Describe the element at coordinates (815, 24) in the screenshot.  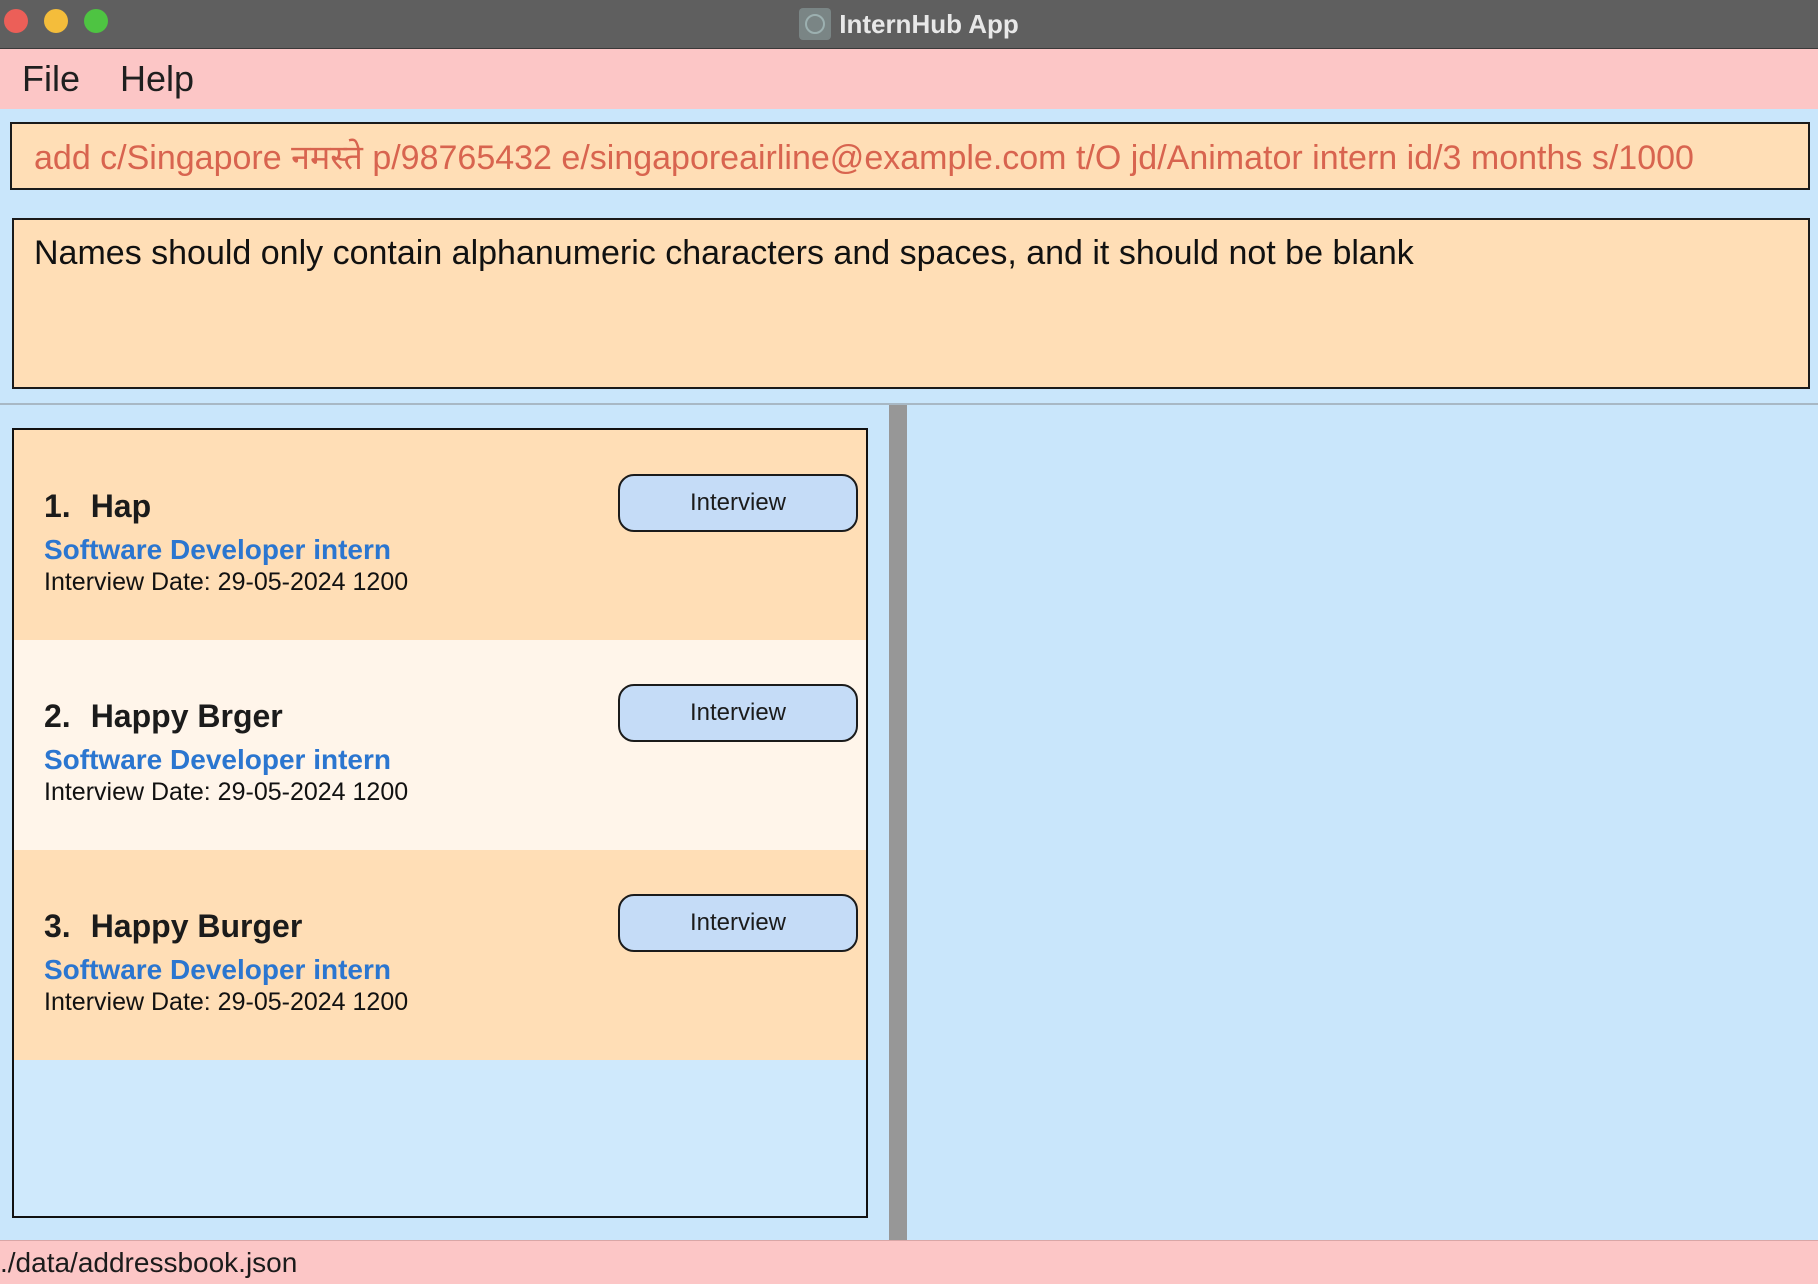
I see `app-logo-icon` at that location.